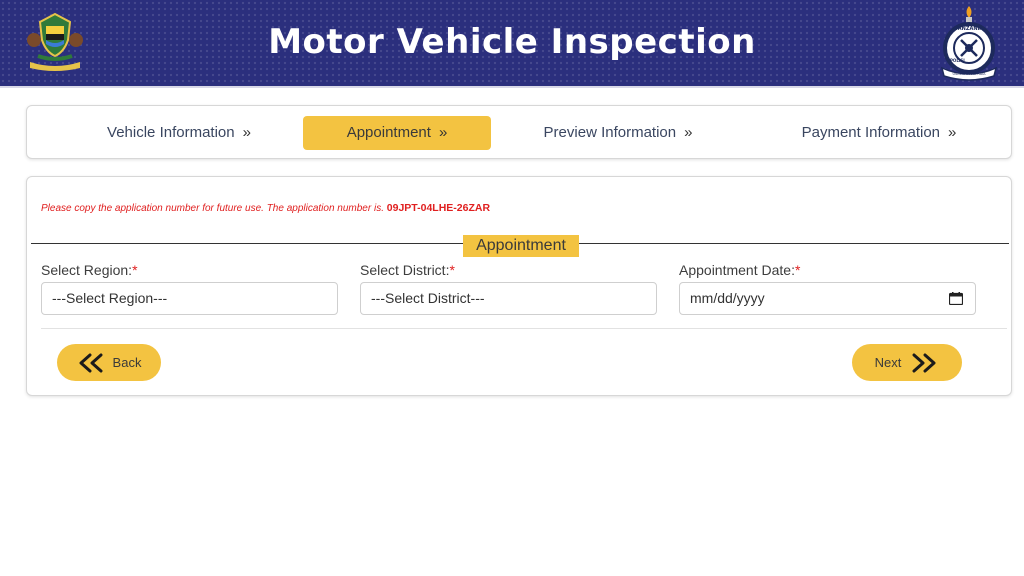 Image resolution: width=1024 pixels, height=576 pixels. What do you see at coordinates (924, 362) in the screenshot?
I see `double-chevron-right-icon` at bounding box center [924, 362].